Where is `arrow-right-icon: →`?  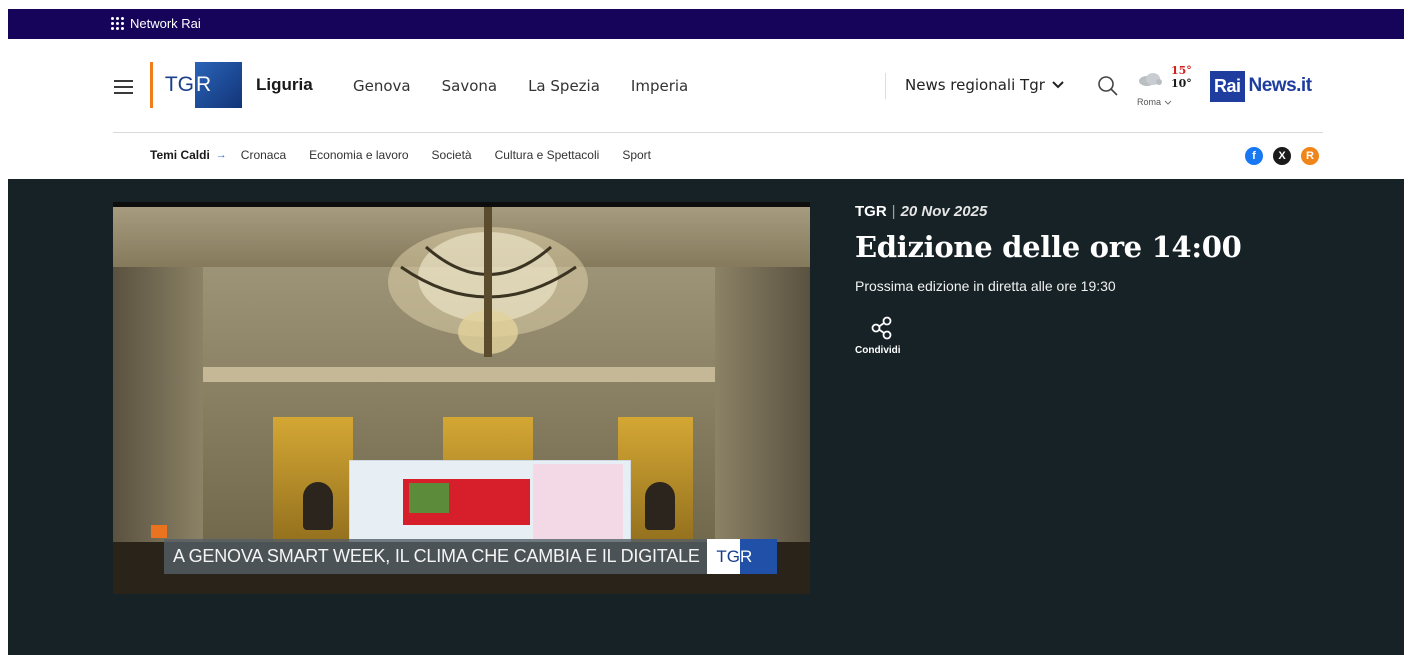 arrow-right-icon: → is located at coordinates (221, 155).